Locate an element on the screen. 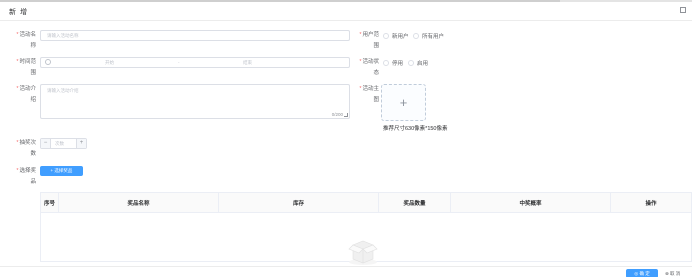 The height and width of the screenshot is (277, 692). upload-size-tip: 推荐尺寸630像素*150像素 is located at coordinates (415, 129).